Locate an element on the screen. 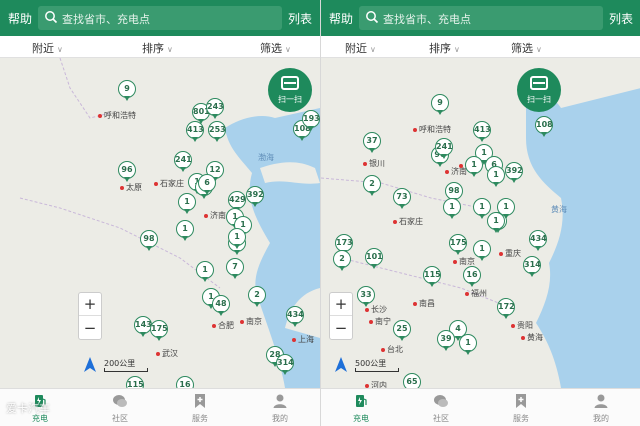  charging-station-pin: 16 is located at coordinates (472, 277).